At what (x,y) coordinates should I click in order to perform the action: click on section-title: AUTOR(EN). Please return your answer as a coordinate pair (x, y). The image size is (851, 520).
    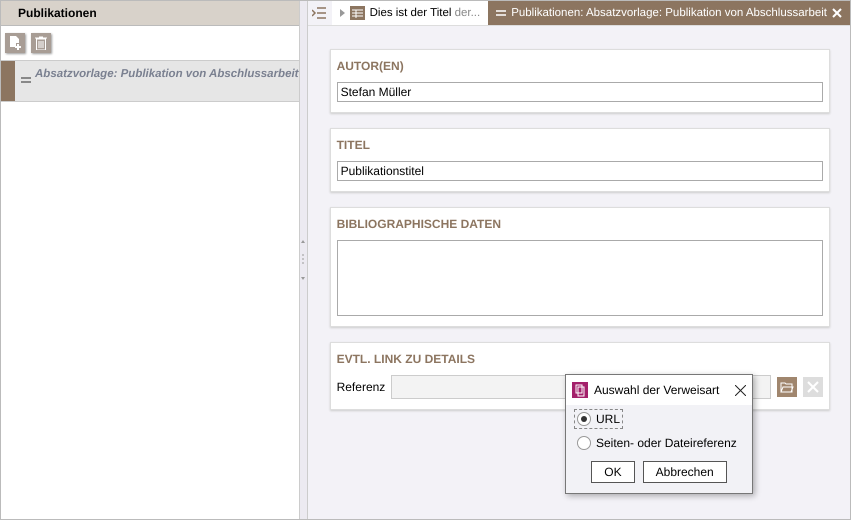
    Looking at the image, I should click on (370, 66).